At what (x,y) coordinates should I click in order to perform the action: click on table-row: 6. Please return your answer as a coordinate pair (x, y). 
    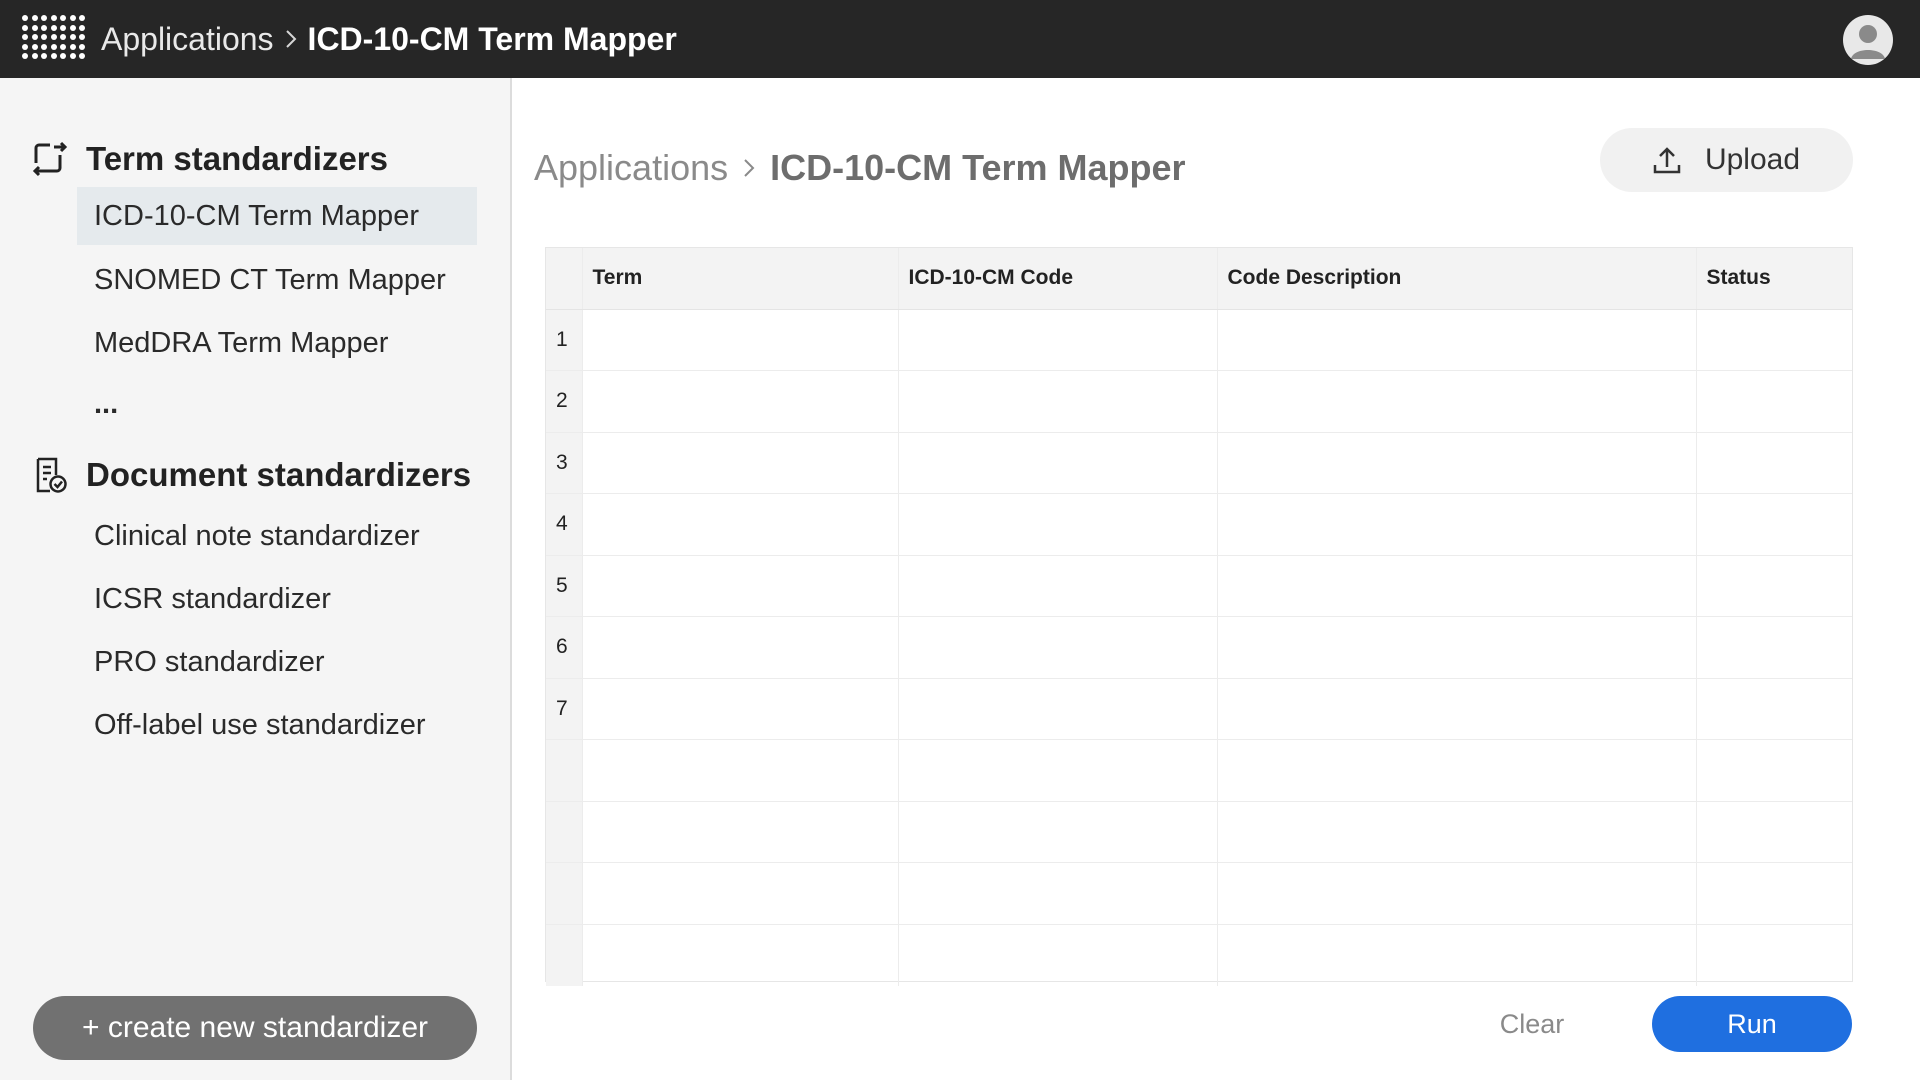
    Looking at the image, I should click on (1199, 647).